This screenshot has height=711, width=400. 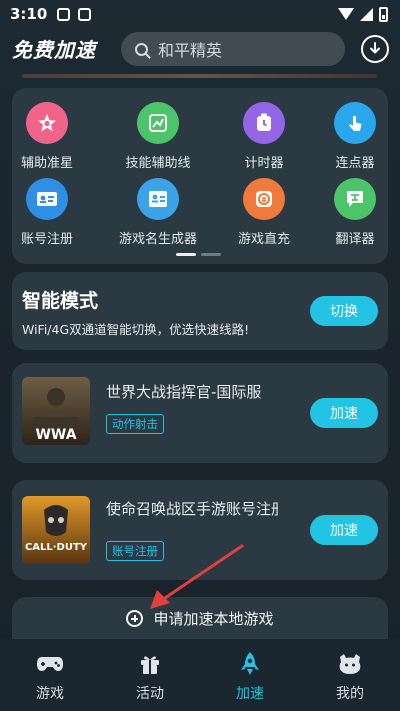 I want to click on auto-clicker-icon, so click(x=355, y=123).